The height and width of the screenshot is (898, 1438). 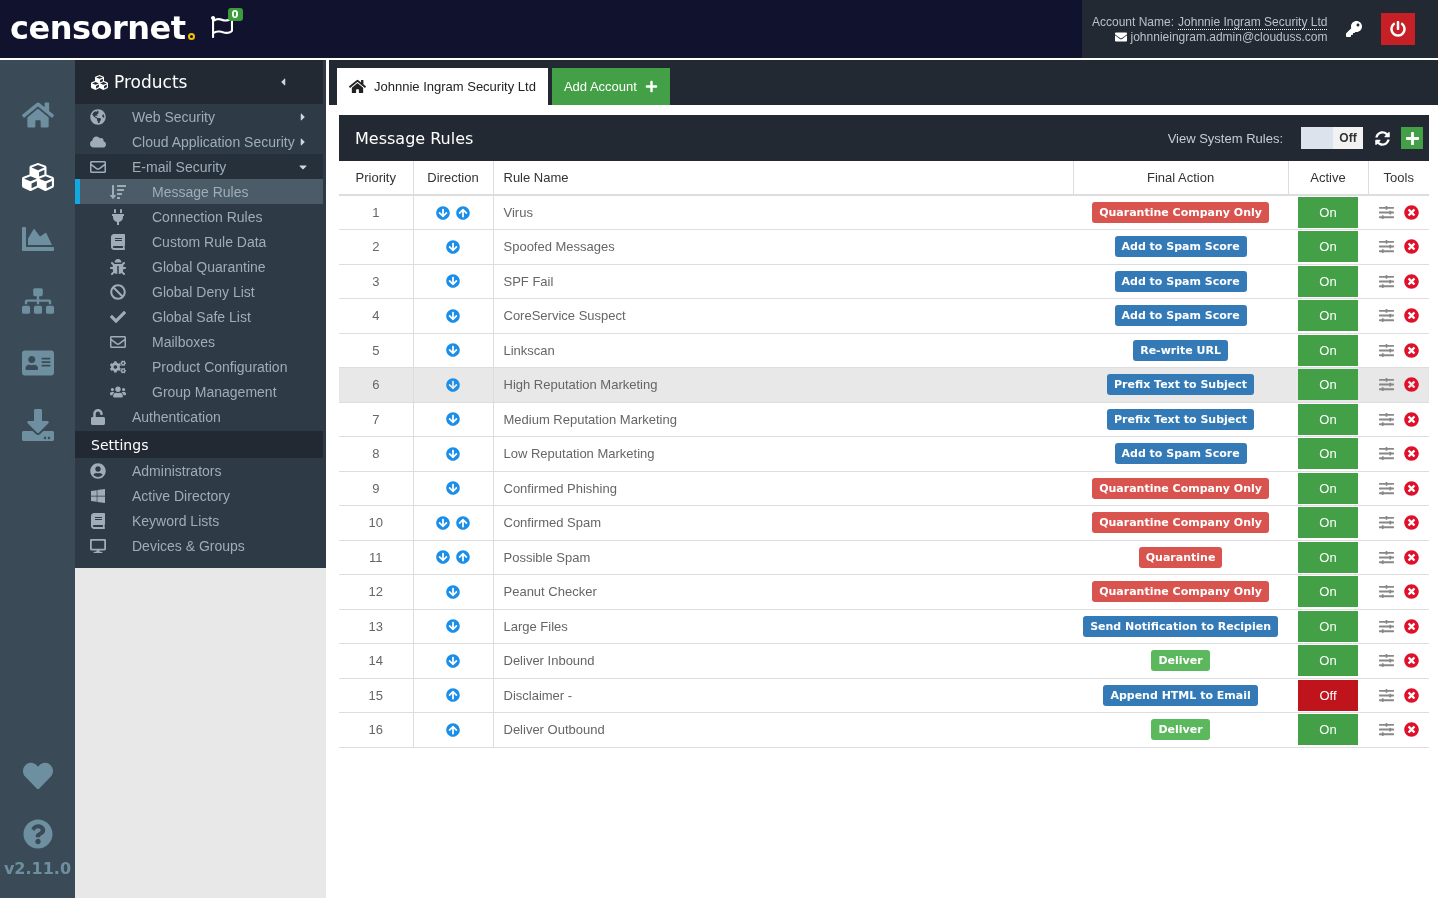 I want to click on cloud-icon, so click(x=98, y=141).